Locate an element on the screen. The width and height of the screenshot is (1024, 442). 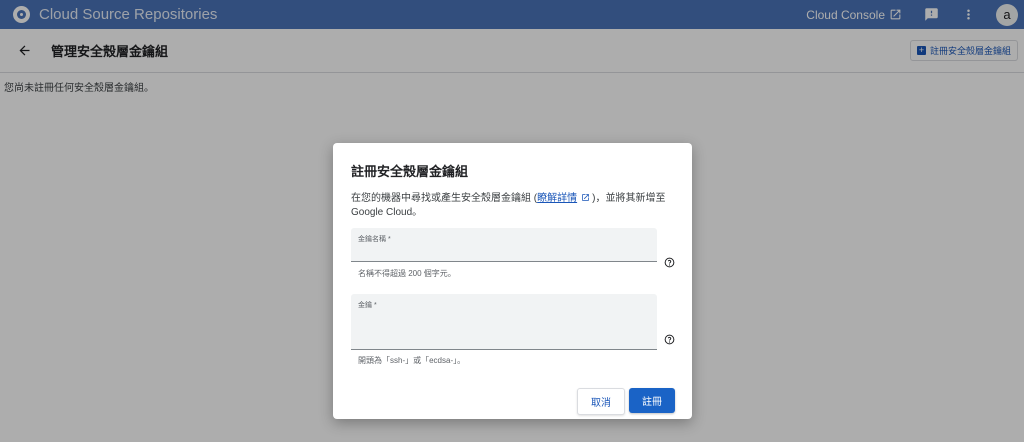
open-in-new-icon is located at coordinates (585, 197).